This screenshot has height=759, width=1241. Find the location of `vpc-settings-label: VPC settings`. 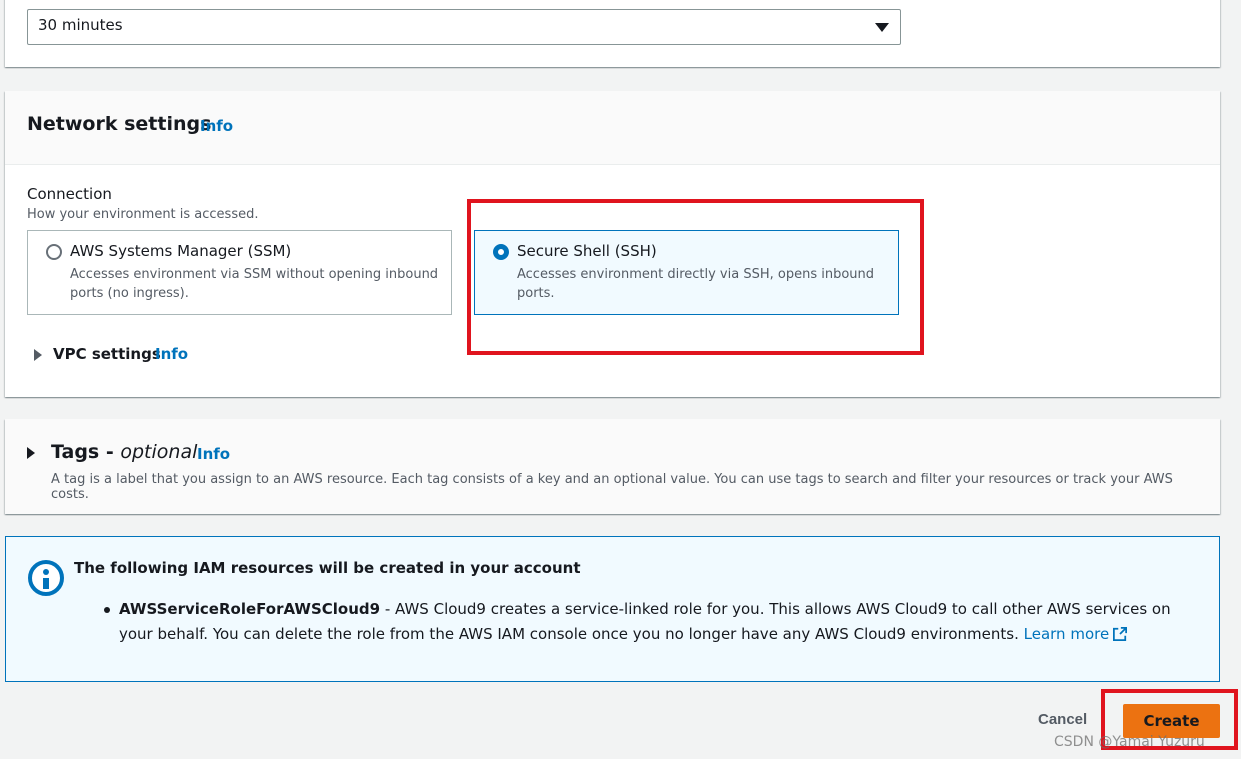

vpc-settings-label: VPC settings is located at coordinates (107, 354).